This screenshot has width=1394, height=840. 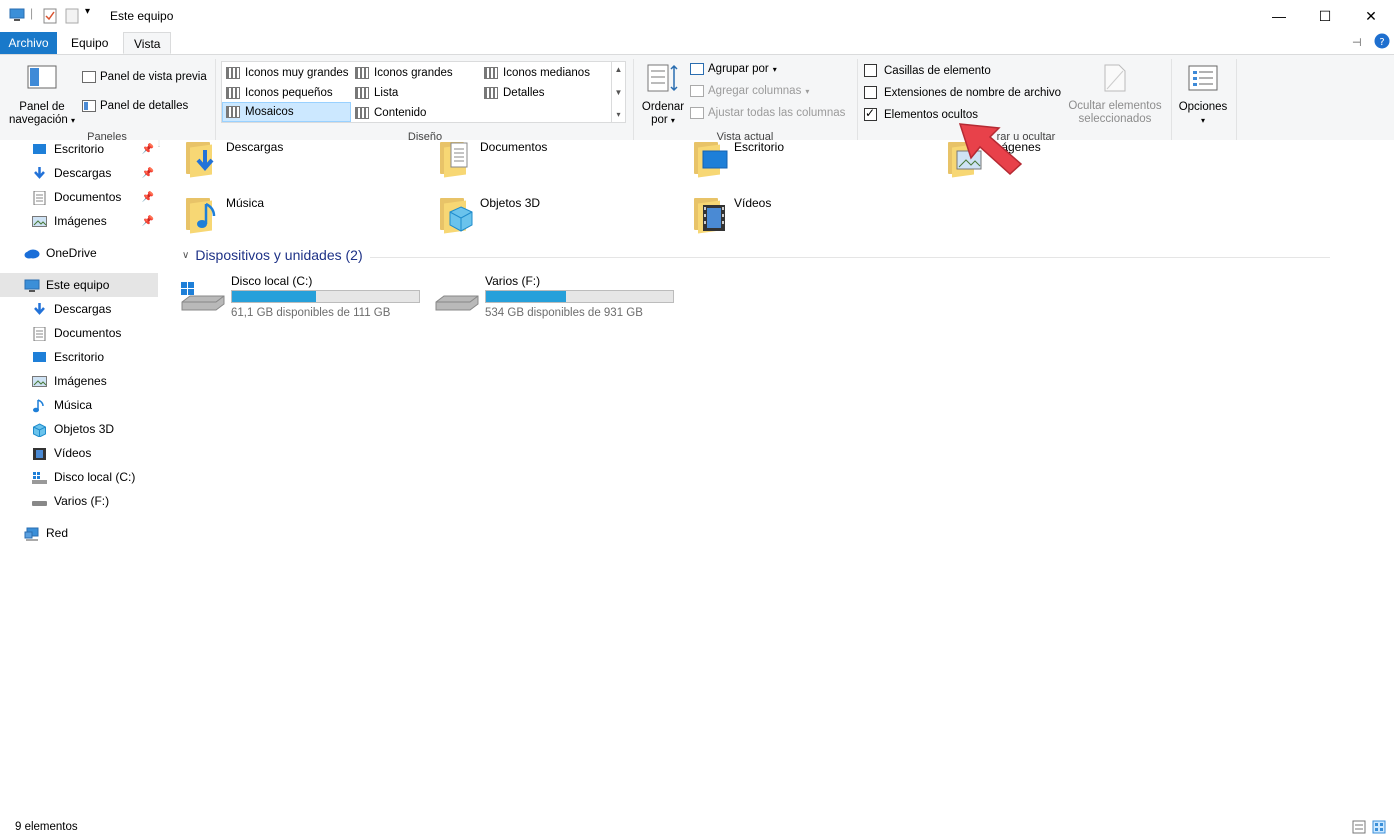 I want to click on item-checkboxes-toggle: Casillas de elemento, so click(x=927, y=70).